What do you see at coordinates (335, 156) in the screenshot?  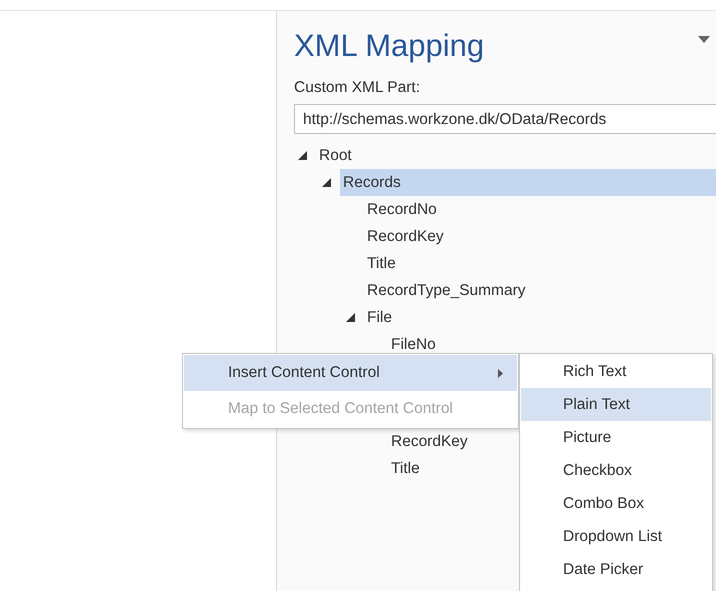 I see `tree-item: Root` at bounding box center [335, 156].